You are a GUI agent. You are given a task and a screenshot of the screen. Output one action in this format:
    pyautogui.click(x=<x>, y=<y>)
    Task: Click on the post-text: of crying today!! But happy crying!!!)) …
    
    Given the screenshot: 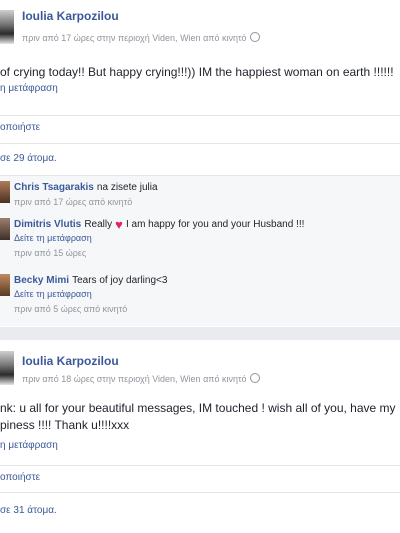 What is the action you would take?
    pyautogui.click(x=197, y=72)
    